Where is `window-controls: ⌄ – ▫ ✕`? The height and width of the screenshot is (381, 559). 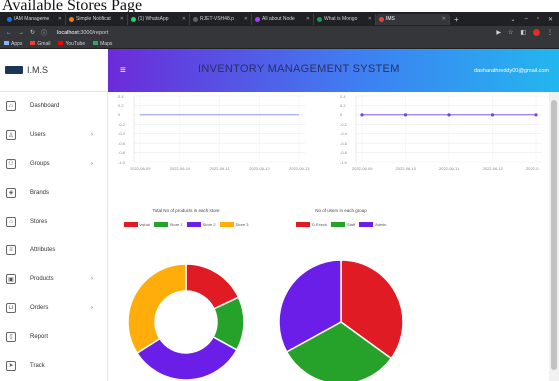
window-controls: ⌄ – ▫ ✕ is located at coordinates (534, 19).